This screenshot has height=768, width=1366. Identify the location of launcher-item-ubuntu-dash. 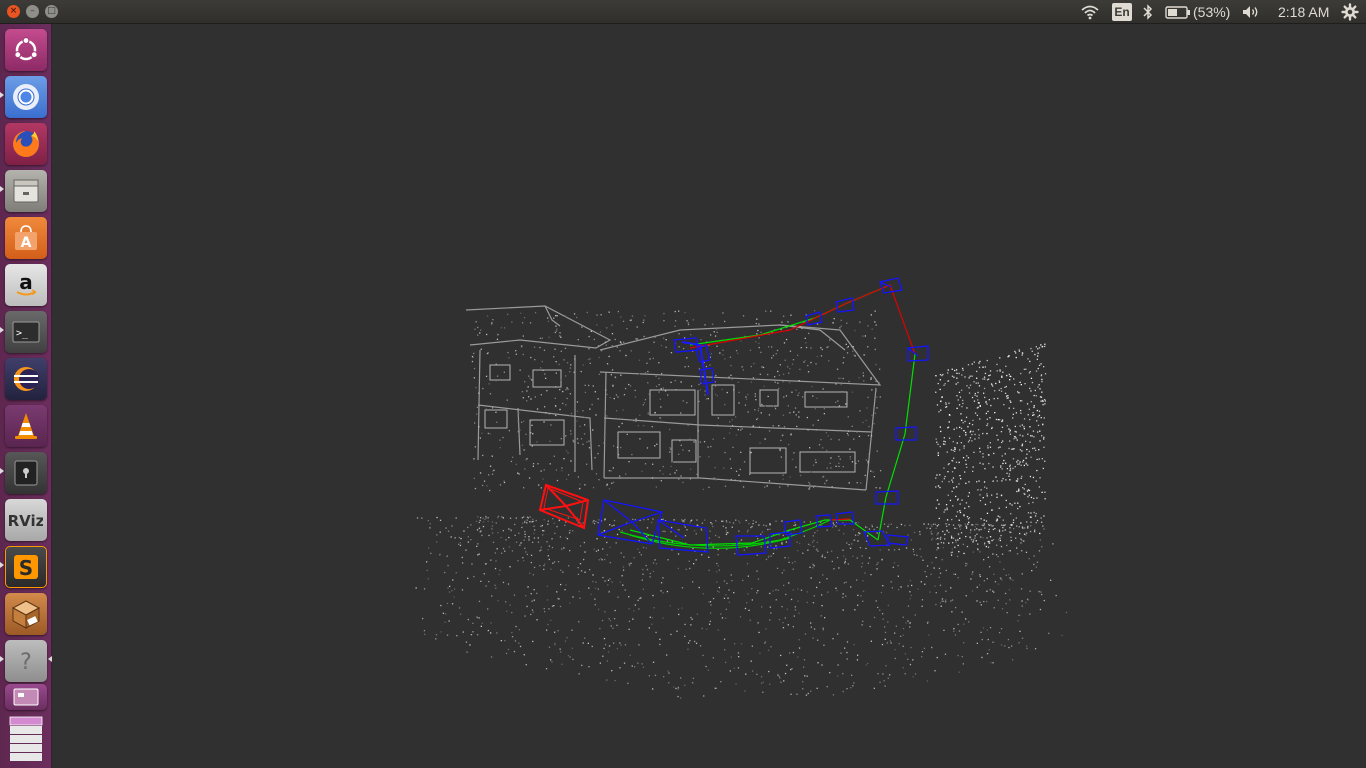
(26, 50).